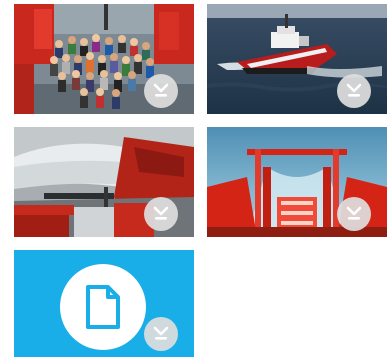  What do you see at coordinates (297, 59) in the screenshot?
I see `media-tile-ship-at-sea` at bounding box center [297, 59].